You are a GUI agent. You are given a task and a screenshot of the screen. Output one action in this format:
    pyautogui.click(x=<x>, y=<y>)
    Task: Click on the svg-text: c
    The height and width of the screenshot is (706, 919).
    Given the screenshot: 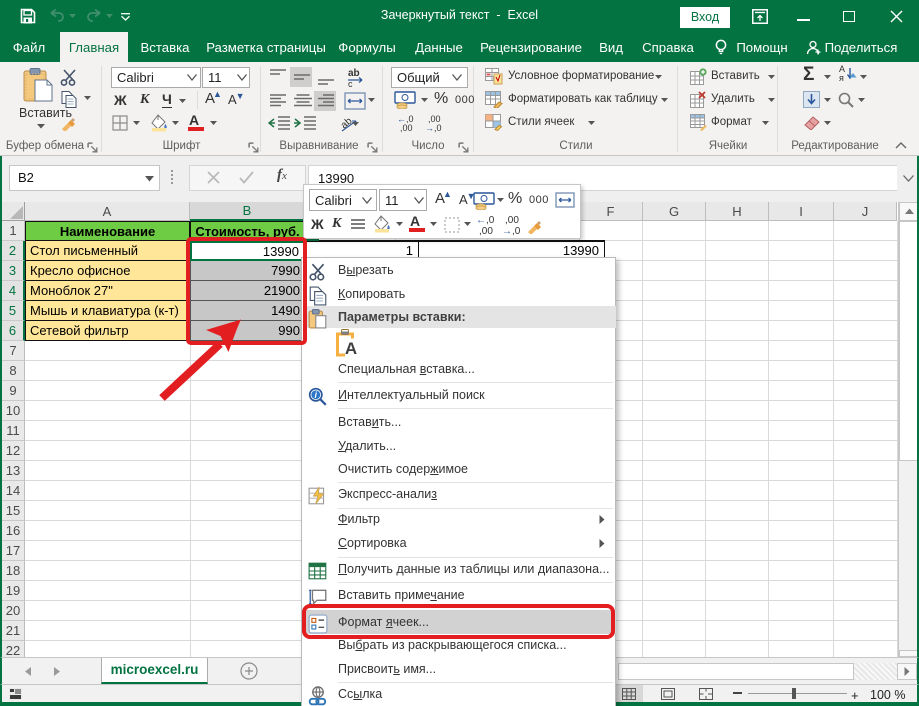 What is the action you would take?
    pyautogui.click(x=350, y=84)
    